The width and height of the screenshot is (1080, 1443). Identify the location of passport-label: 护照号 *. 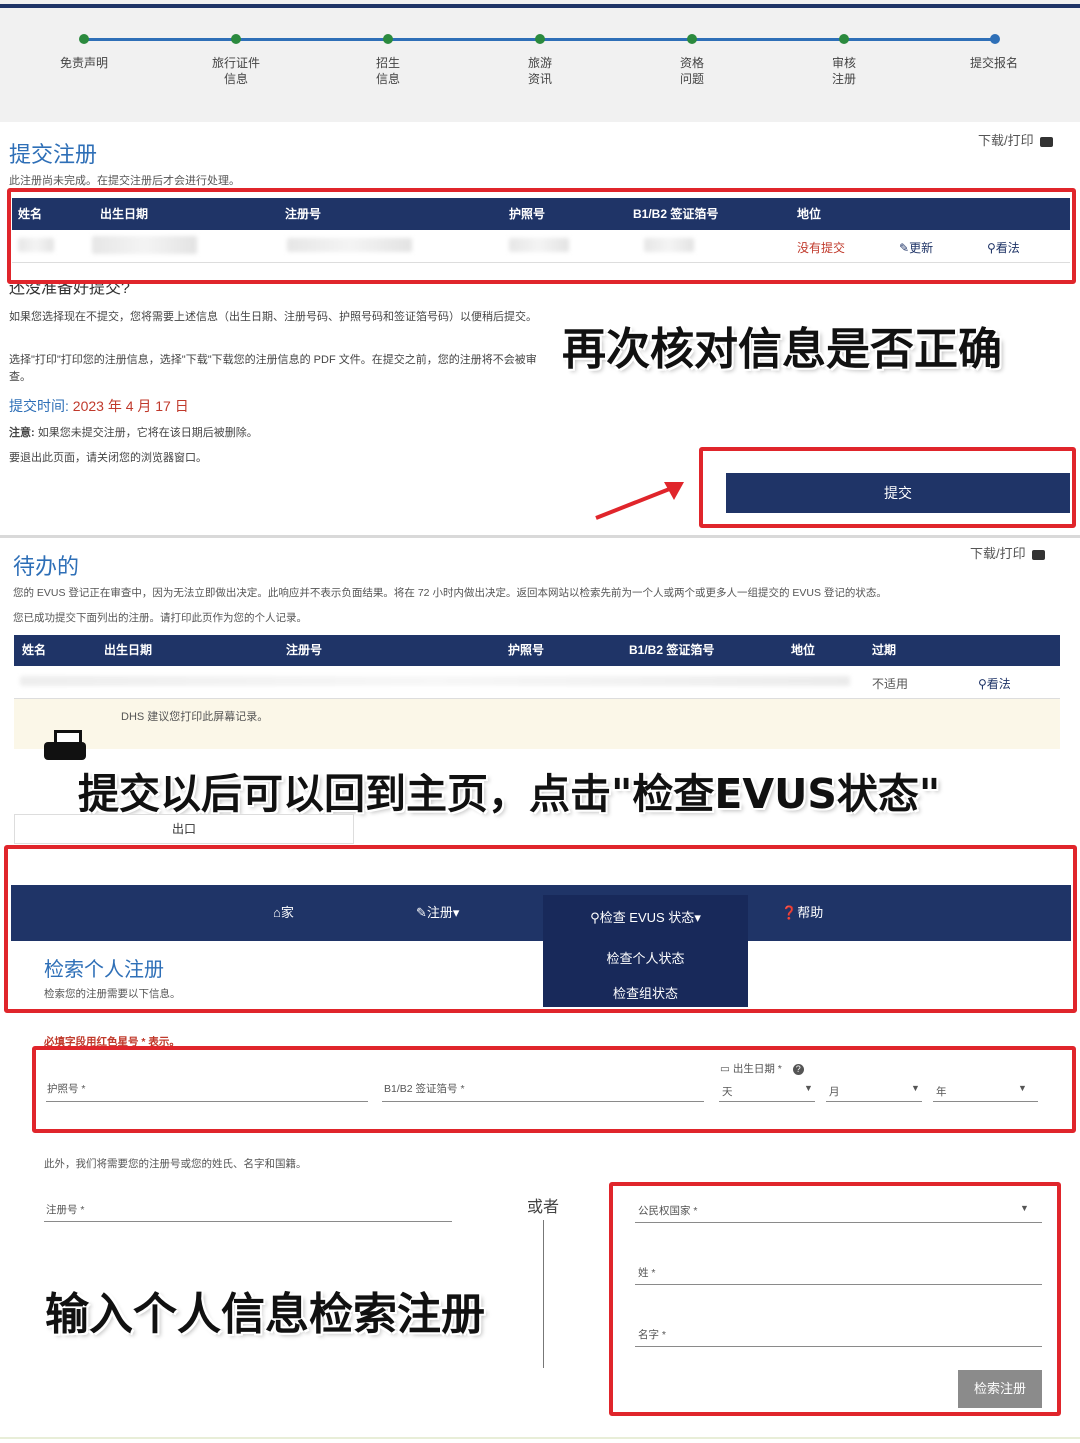
(66, 1089).